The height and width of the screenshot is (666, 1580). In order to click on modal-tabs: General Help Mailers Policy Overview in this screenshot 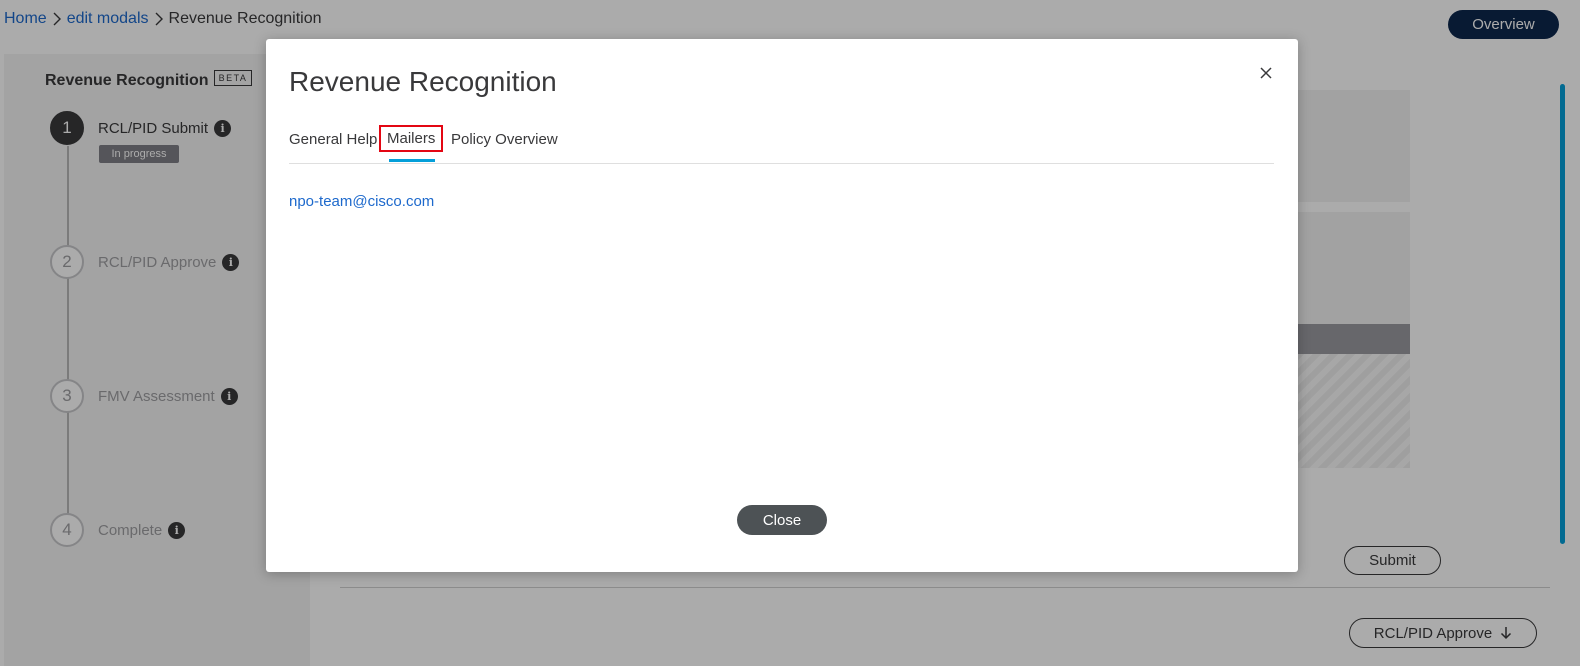, I will do `click(781, 143)`.